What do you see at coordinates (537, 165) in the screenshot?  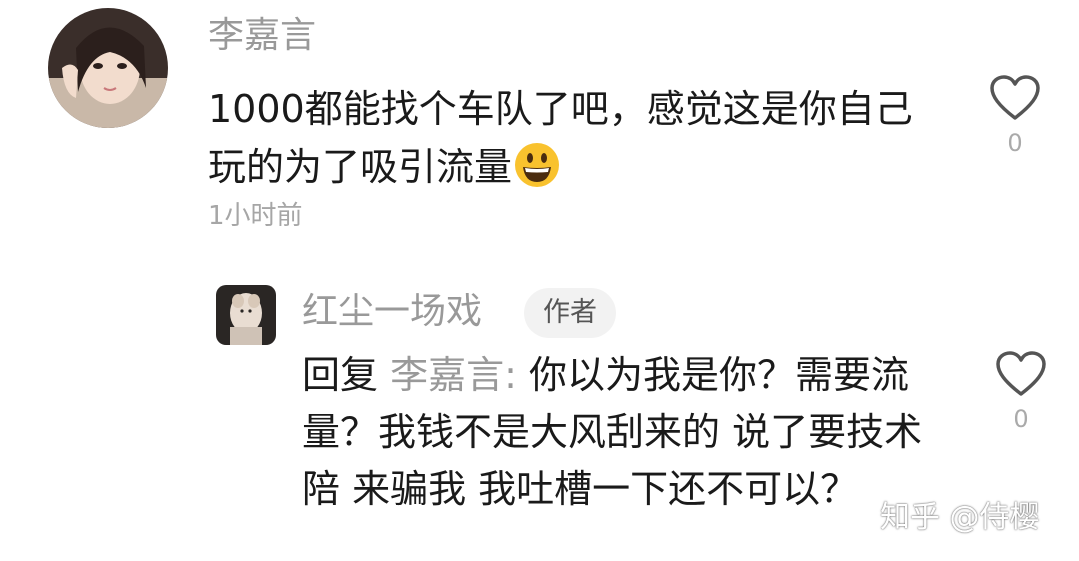 I see `grinning-face-emoji-icon` at bounding box center [537, 165].